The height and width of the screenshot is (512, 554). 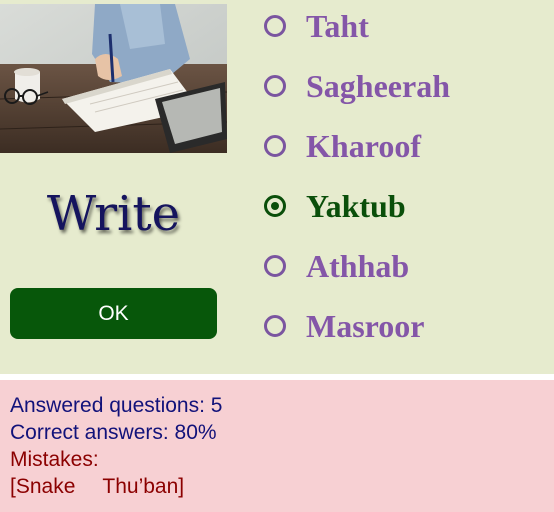 What do you see at coordinates (275, 206) in the screenshot?
I see `radio-checked-icon` at bounding box center [275, 206].